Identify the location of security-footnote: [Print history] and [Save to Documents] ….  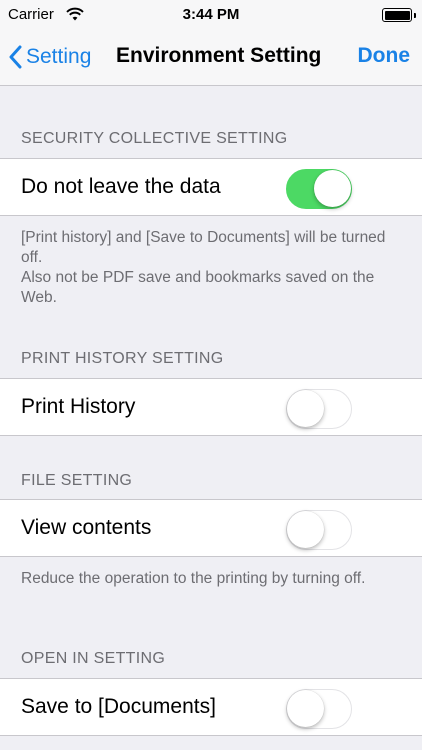
(211, 268).